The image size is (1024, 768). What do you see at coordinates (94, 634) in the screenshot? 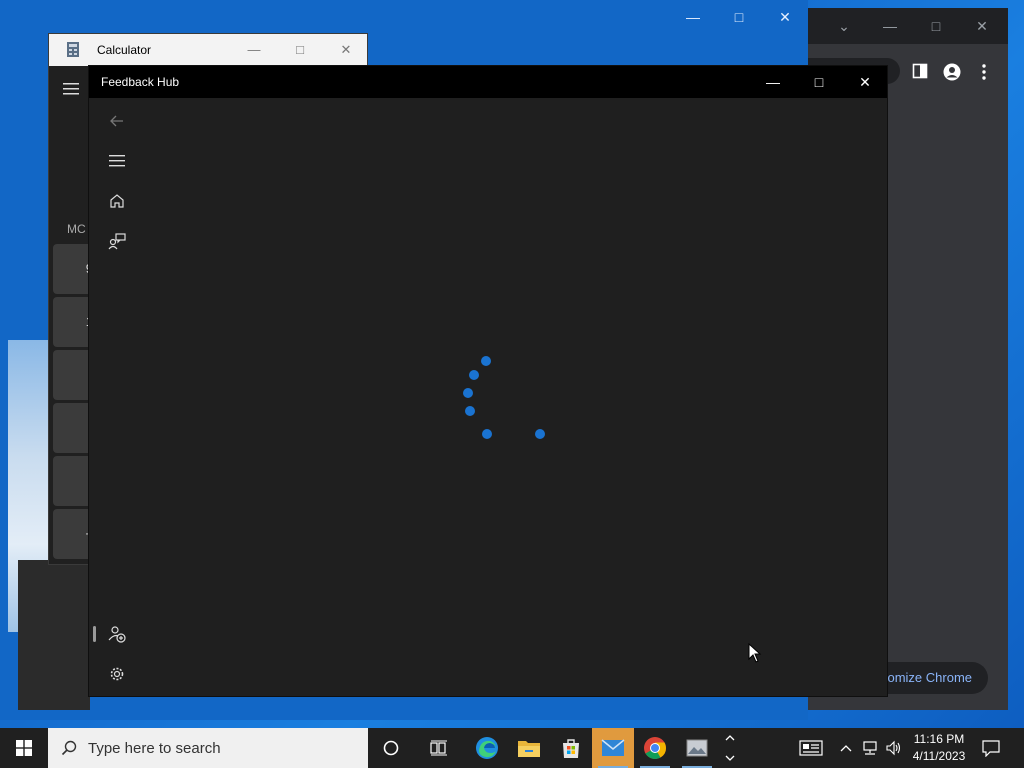
I see `nav-selection-indicator` at bounding box center [94, 634].